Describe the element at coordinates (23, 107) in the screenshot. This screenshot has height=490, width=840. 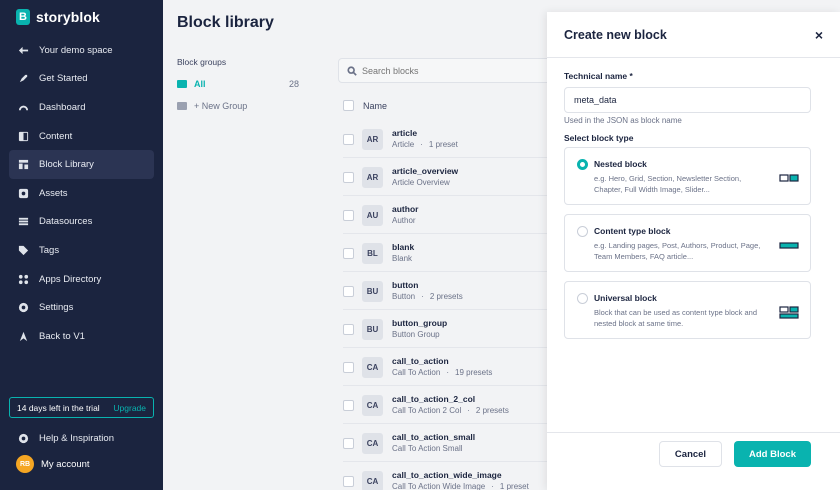
I see `gauge-icon` at that location.